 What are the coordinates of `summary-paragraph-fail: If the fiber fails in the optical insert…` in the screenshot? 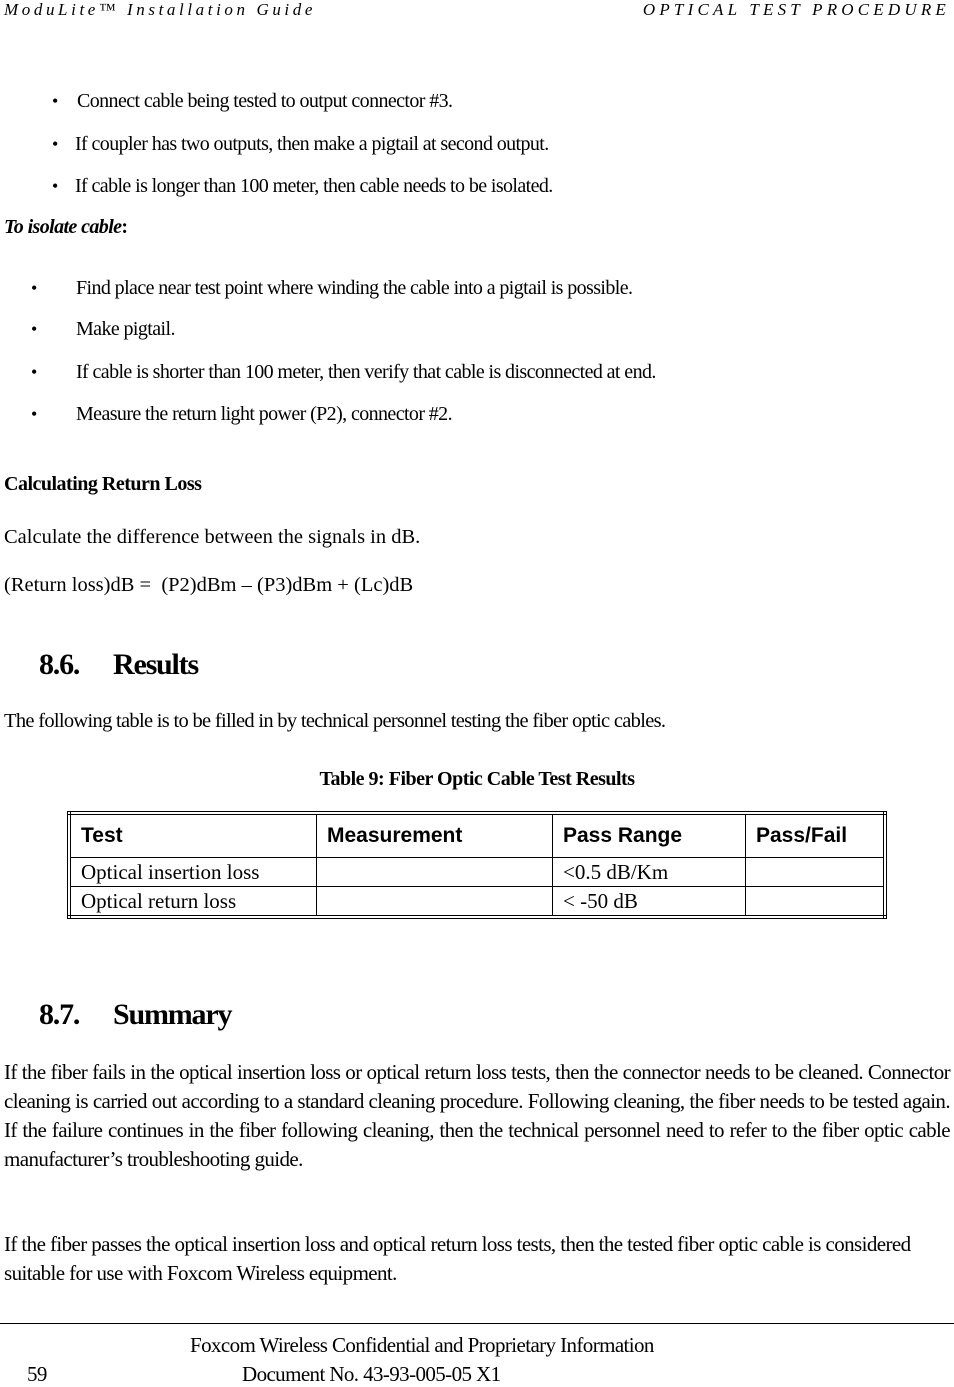 It's located at (477, 1115).